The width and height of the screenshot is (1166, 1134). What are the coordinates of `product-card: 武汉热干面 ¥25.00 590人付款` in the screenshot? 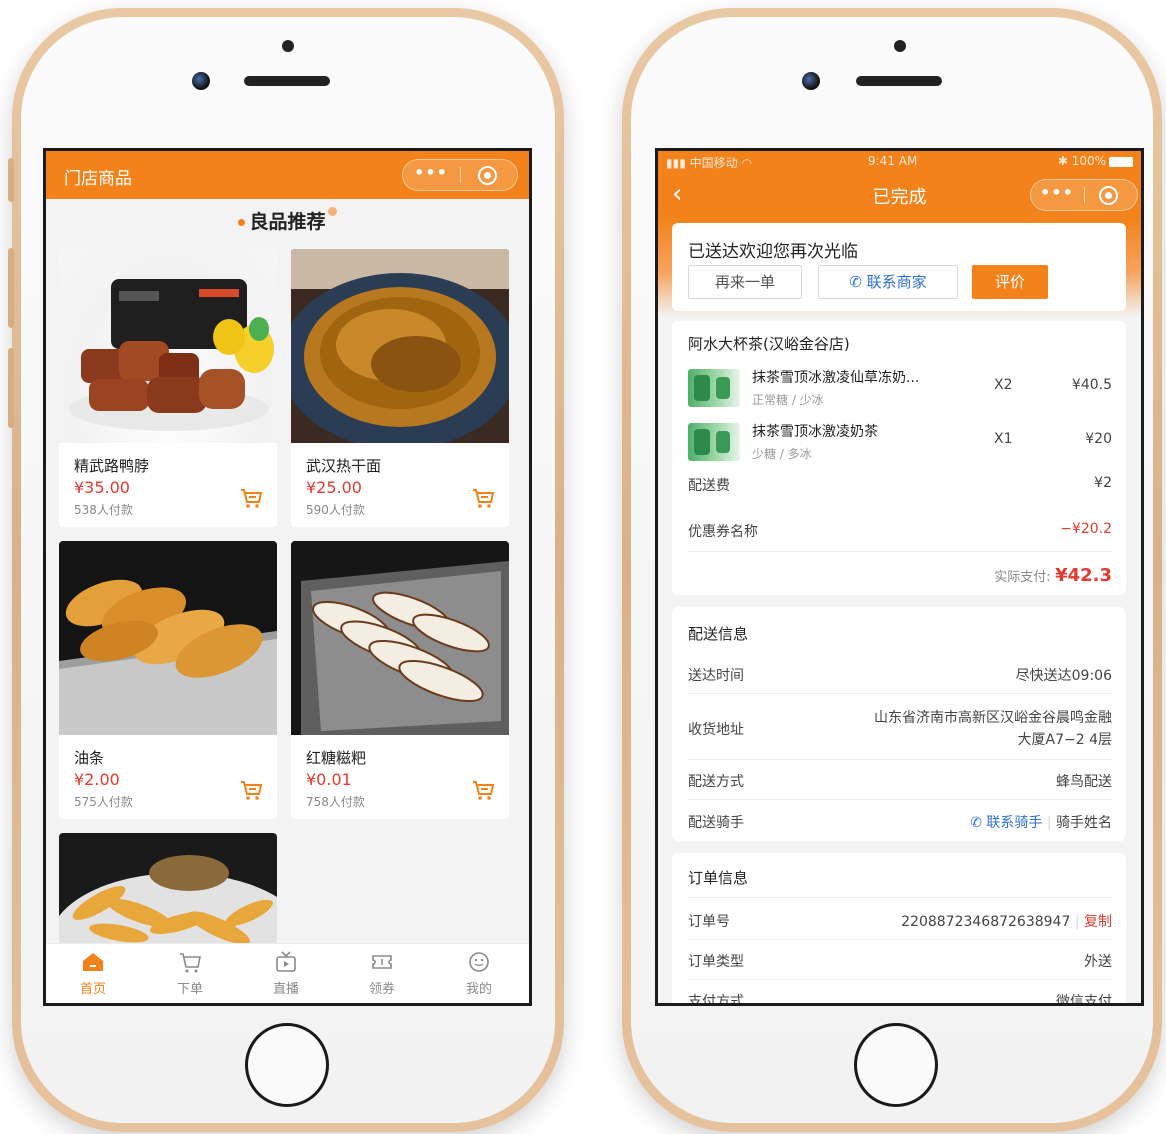 It's located at (400, 388).